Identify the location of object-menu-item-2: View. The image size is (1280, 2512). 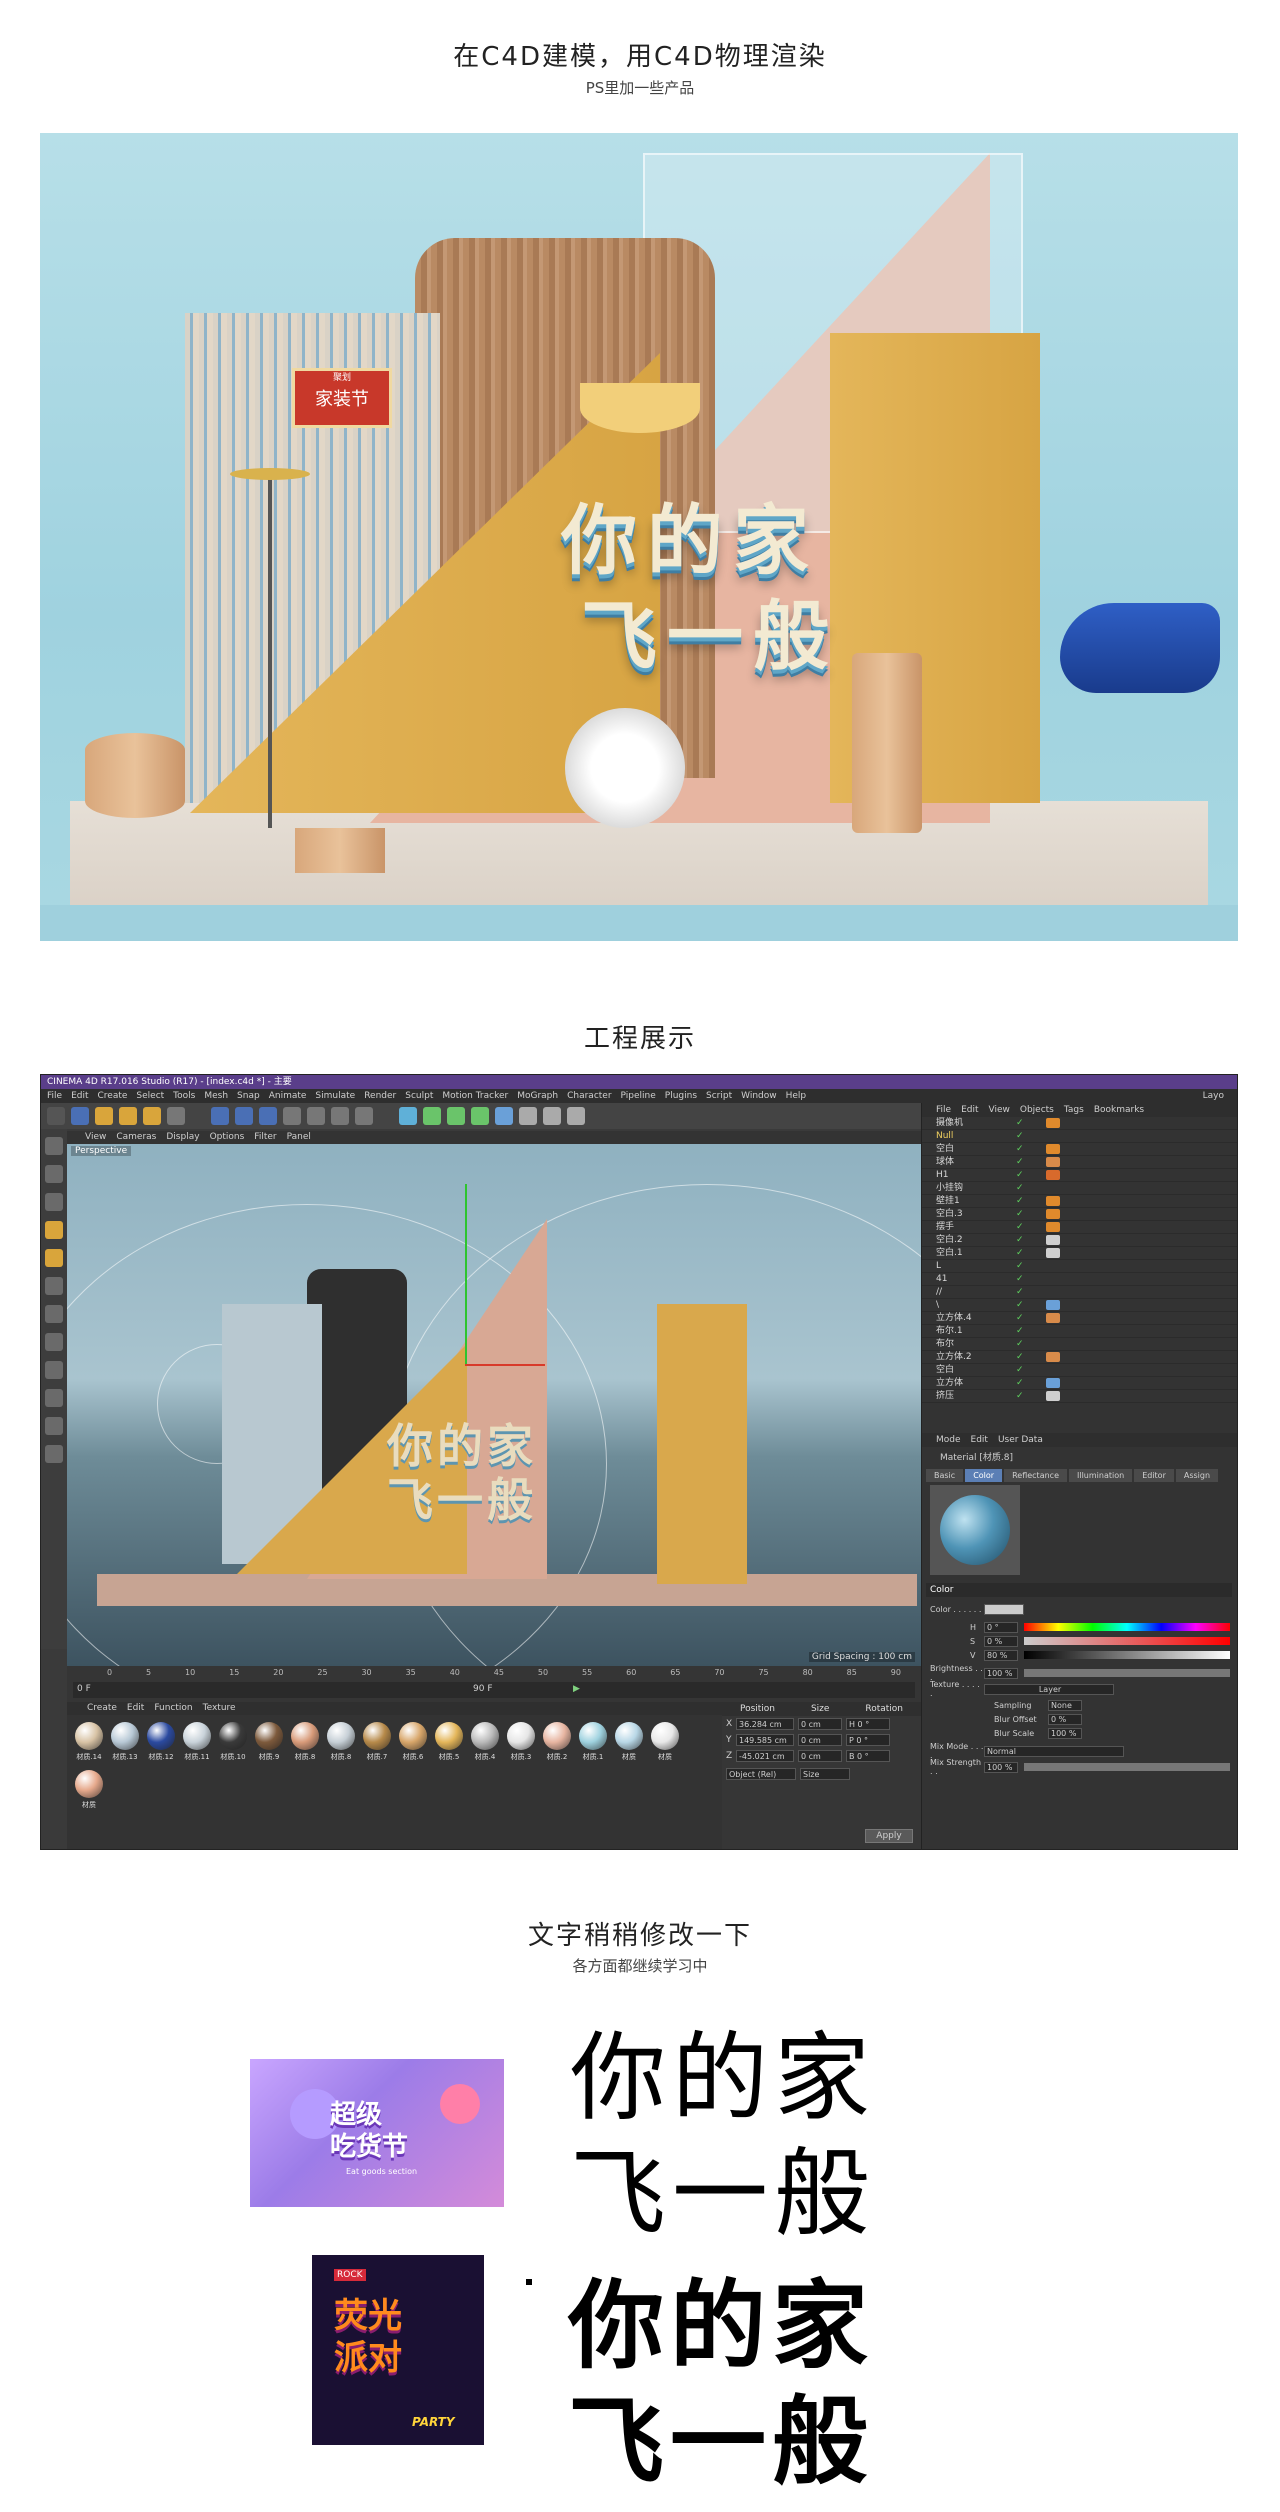
(999, 1110).